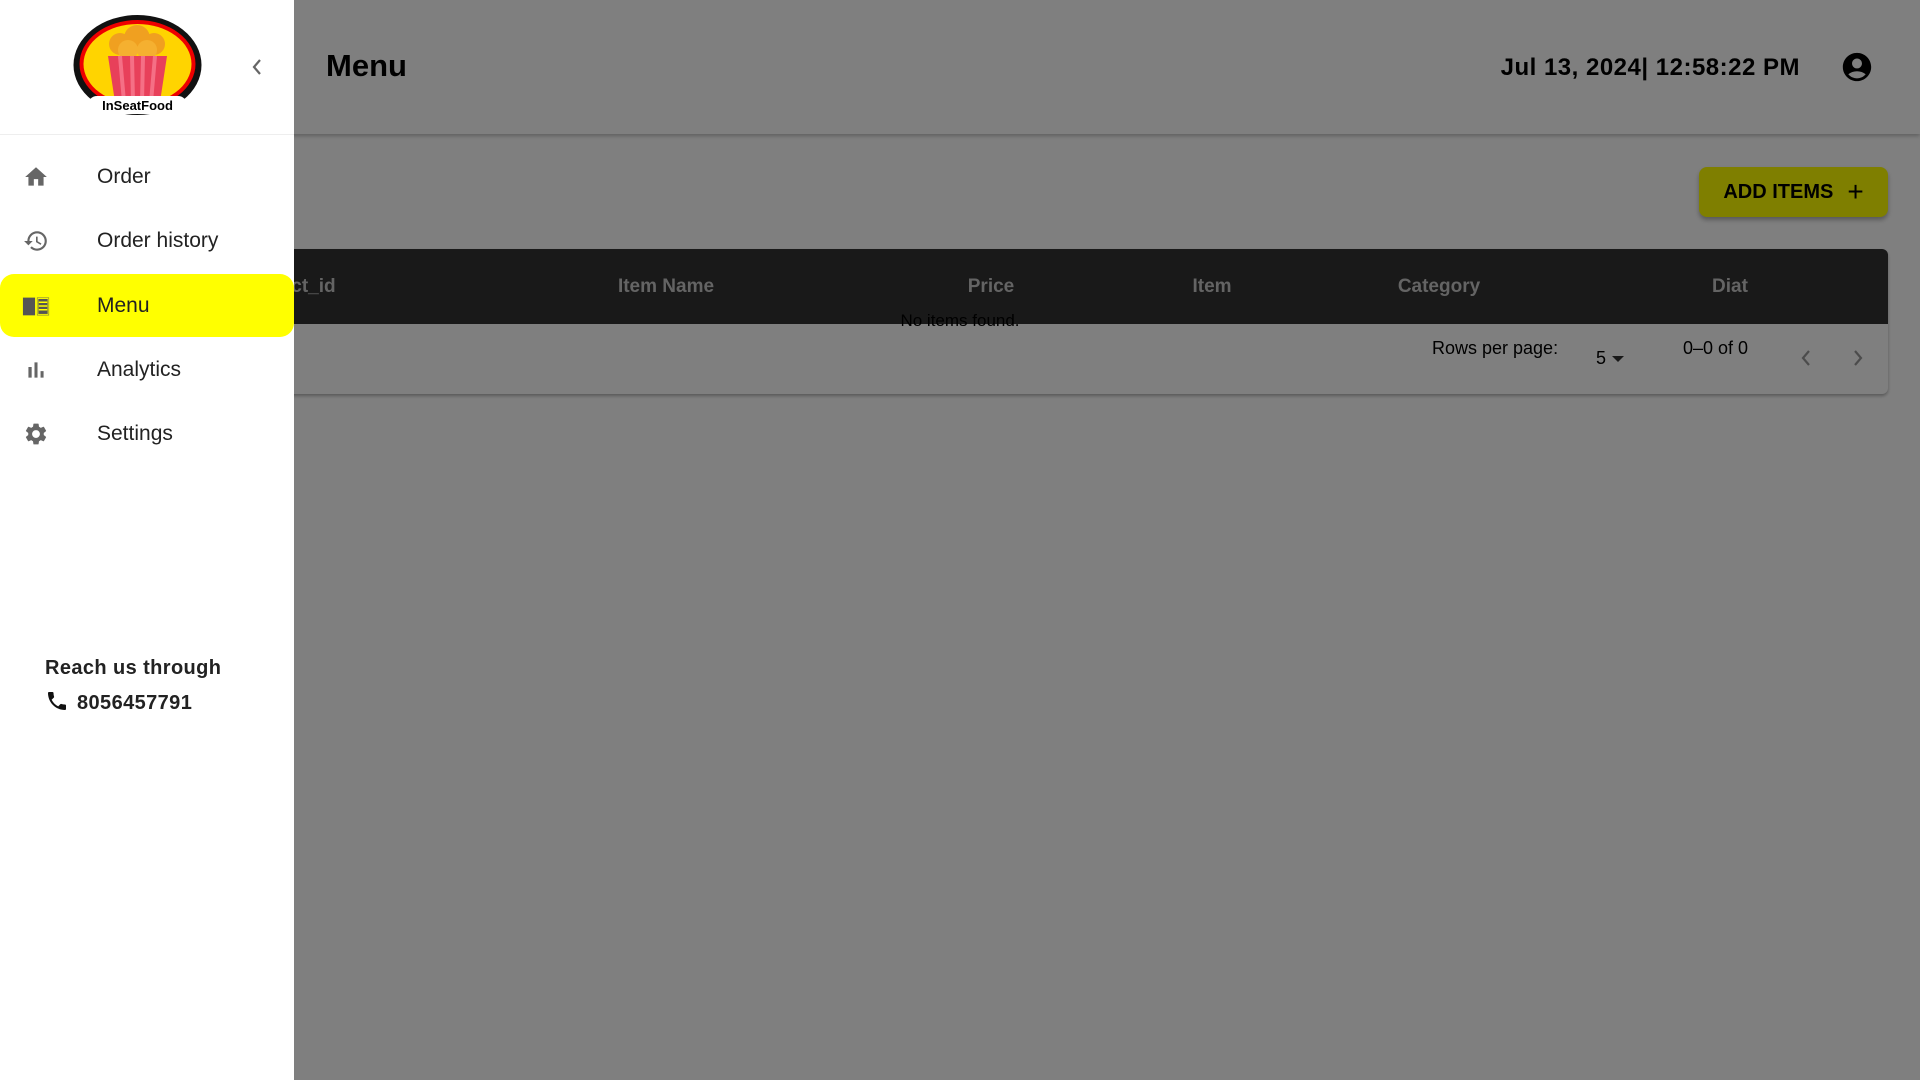  What do you see at coordinates (147, 134) in the screenshot?
I see `sidebar-divider` at bounding box center [147, 134].